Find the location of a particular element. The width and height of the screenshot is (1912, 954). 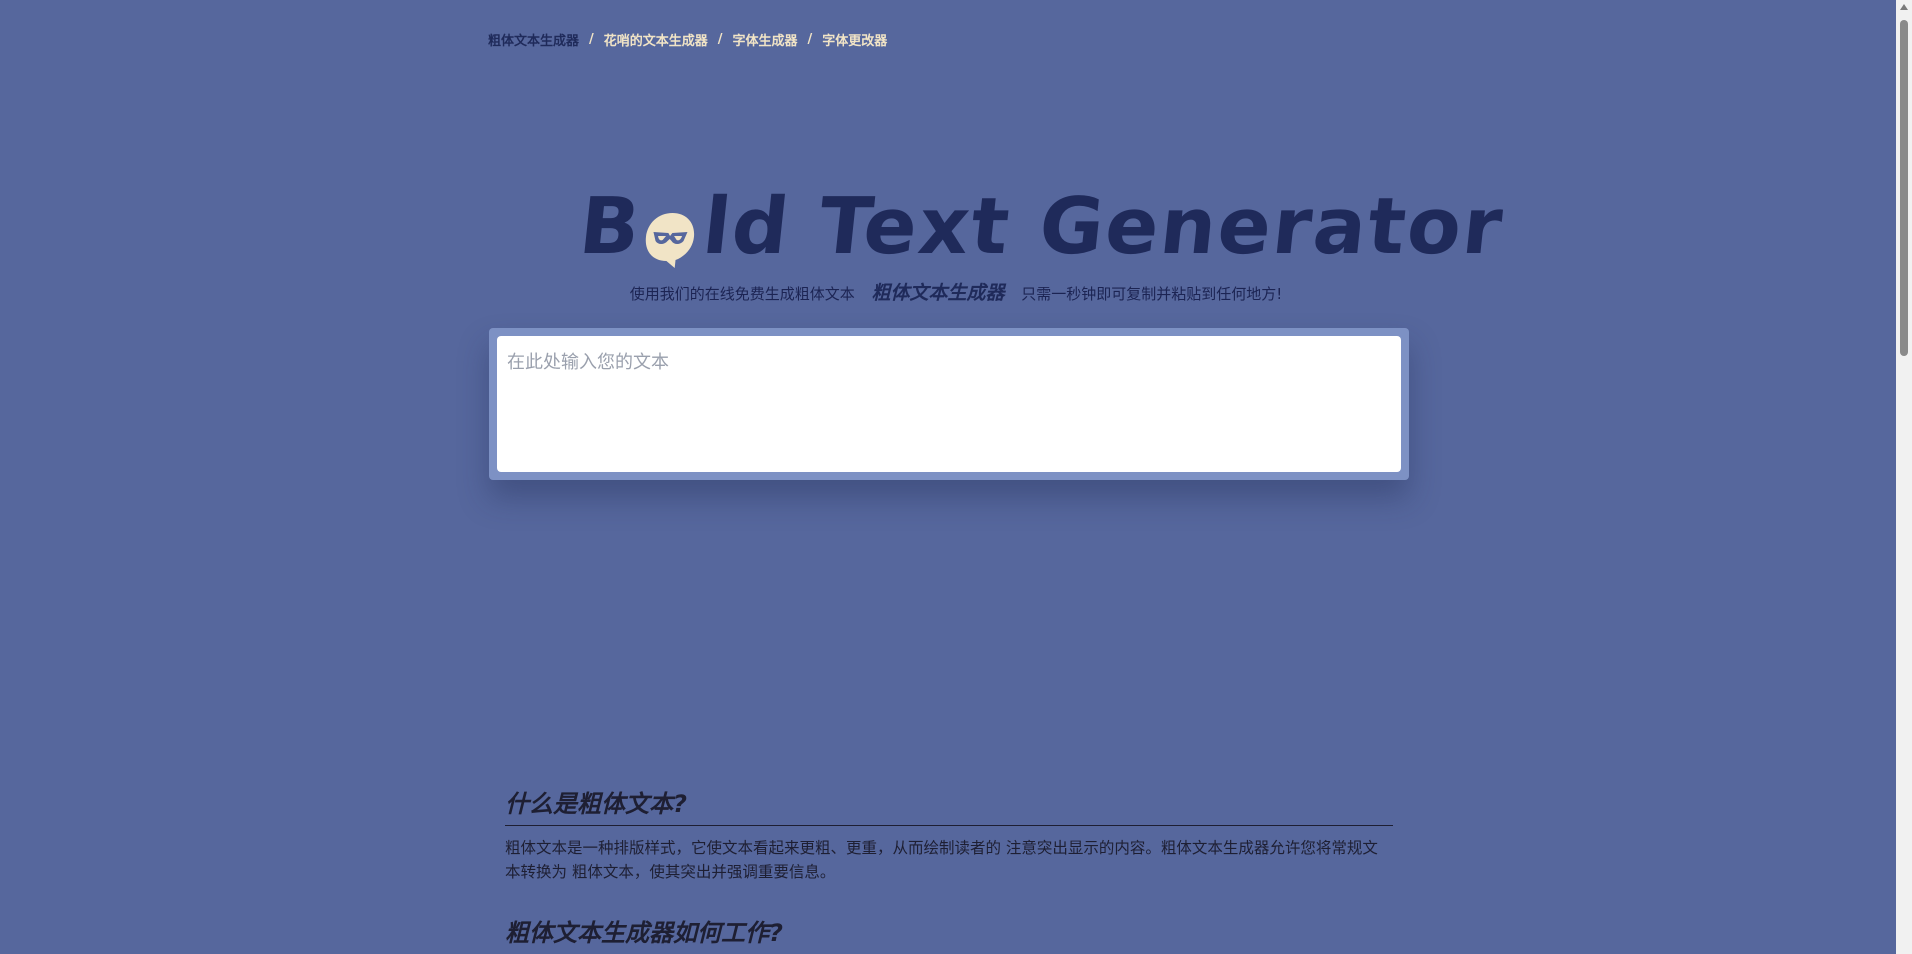

mask-speech-bubble-icon is located at coordinates (671, 233).